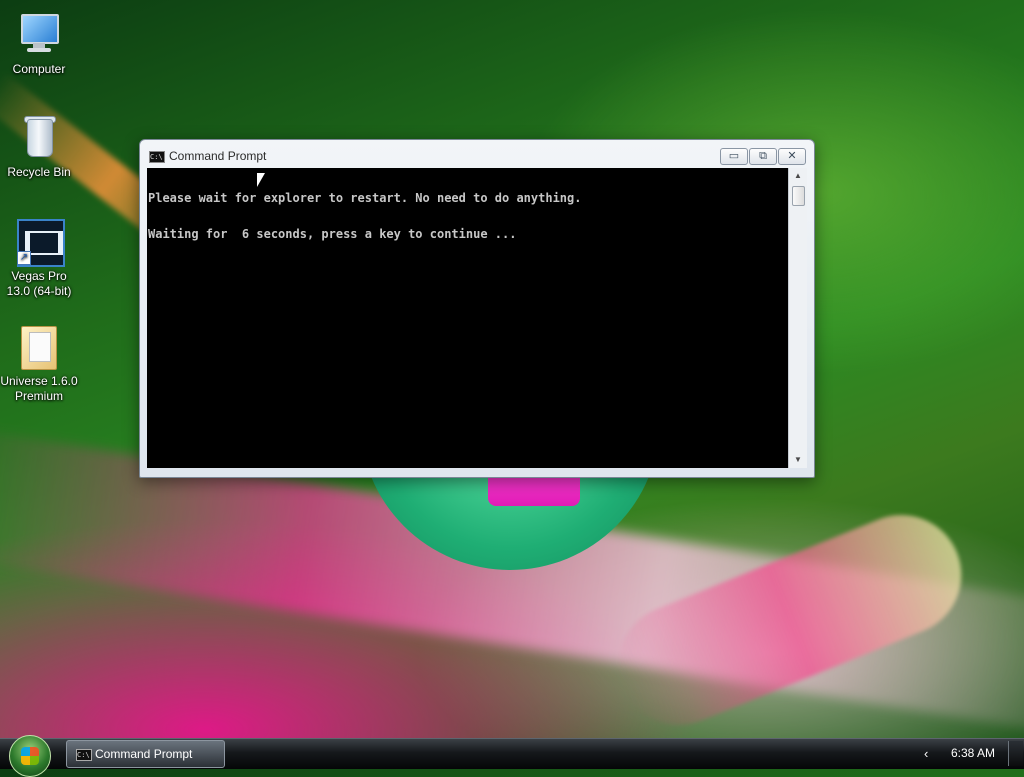 This screenshot has width=1024, height=777. What do you see at coordinates (477, 154) in the screenshot?
I see `window-titlebar: C:\ Command Prompt ▭ ⧉ ✕` at bounding box center [477, 154].